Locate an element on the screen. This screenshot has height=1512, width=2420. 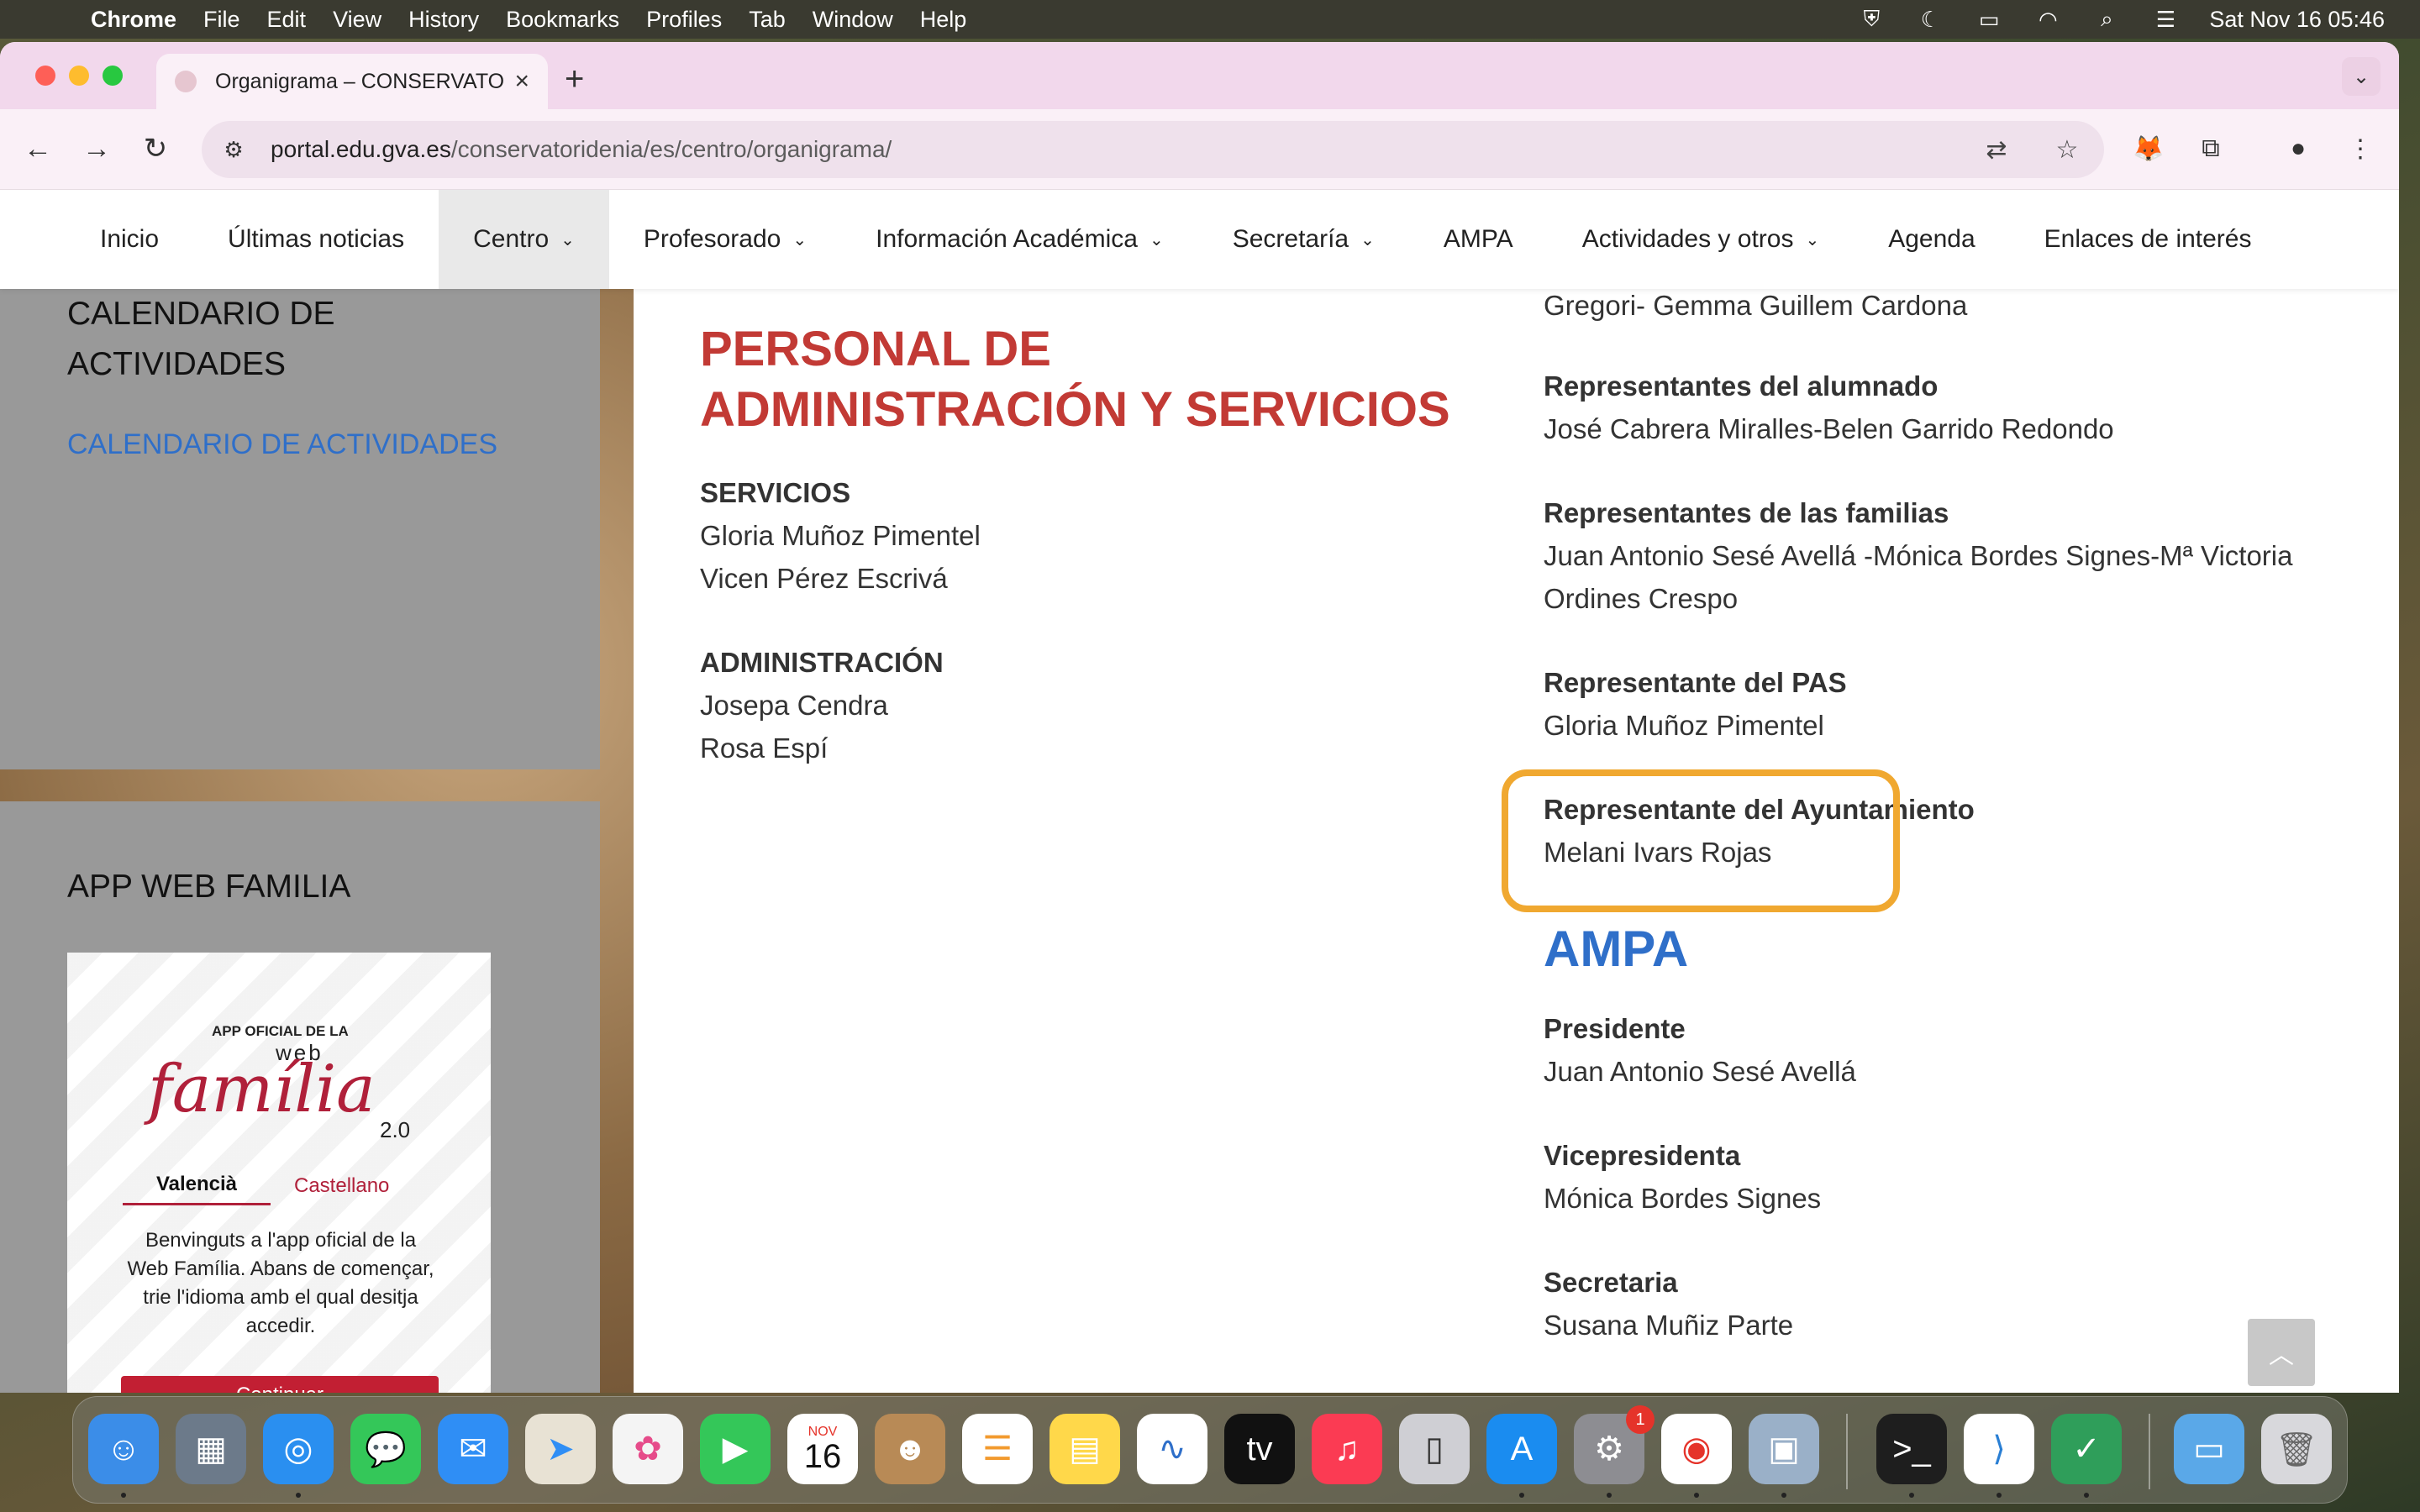
forward-icon: → is located at coordinates (96, 148).